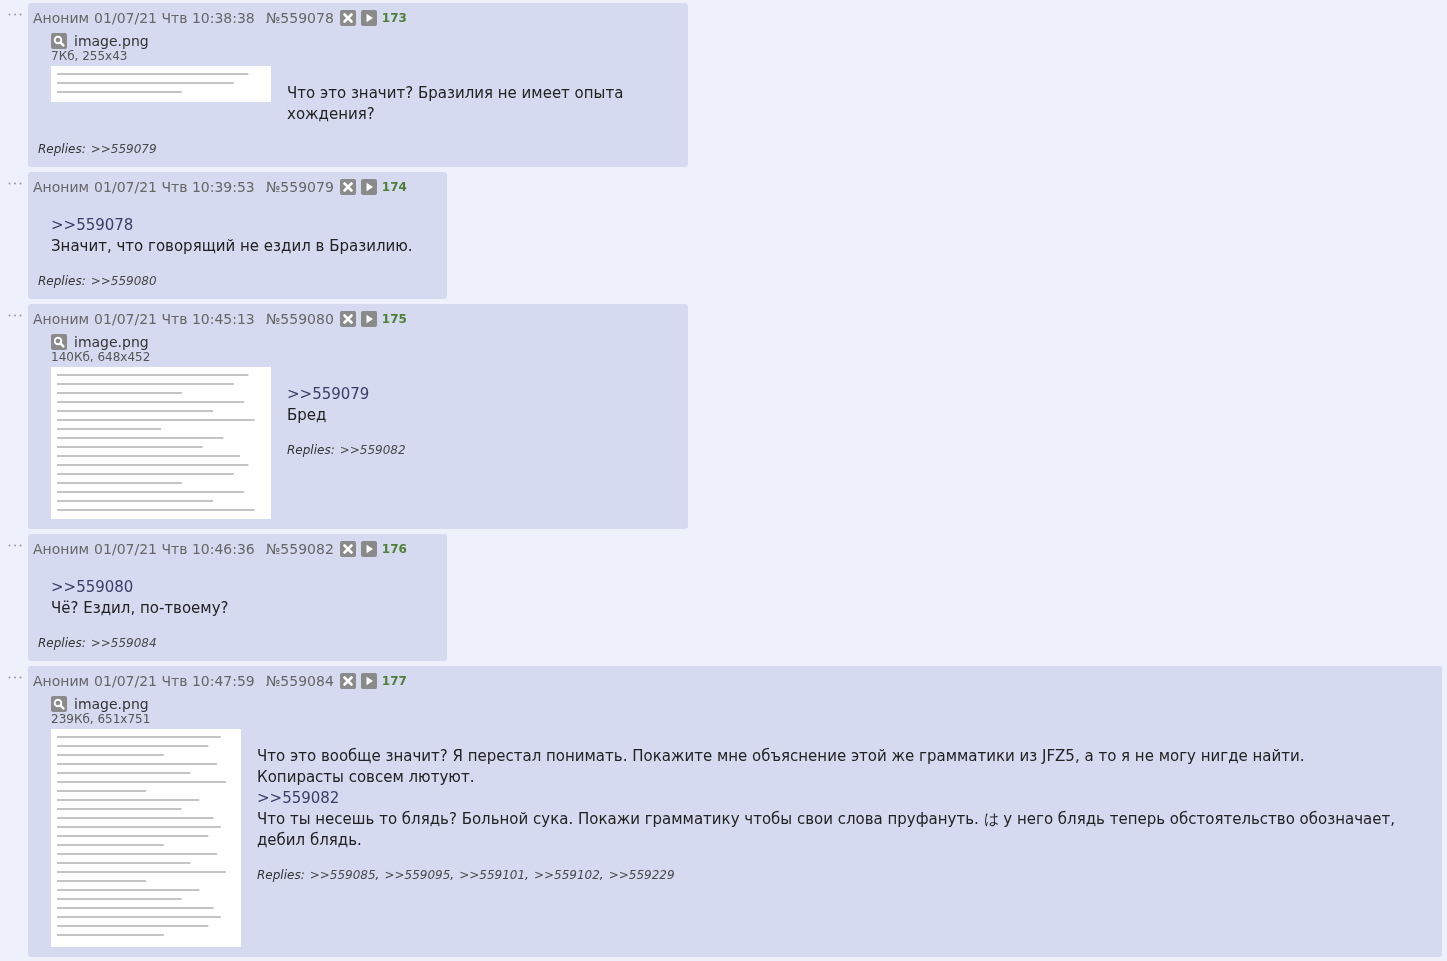 The height and width of the screenshot is (961, 1447). Describe the element at coordinates (299, 187) in the screenshot. I see `post-number-link: №559079` at that location.